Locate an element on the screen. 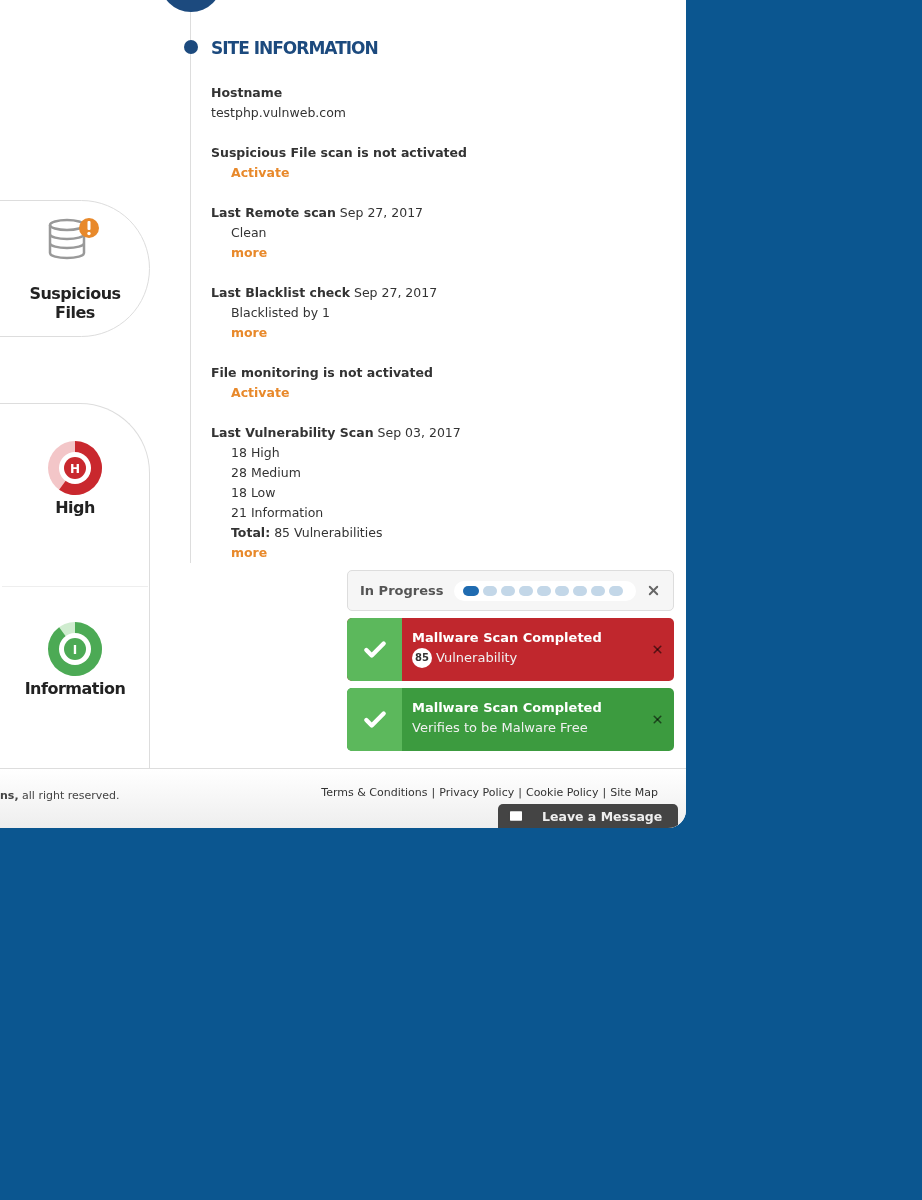  footer-link: Terms & Conditions is located at coordinates (374, 793).